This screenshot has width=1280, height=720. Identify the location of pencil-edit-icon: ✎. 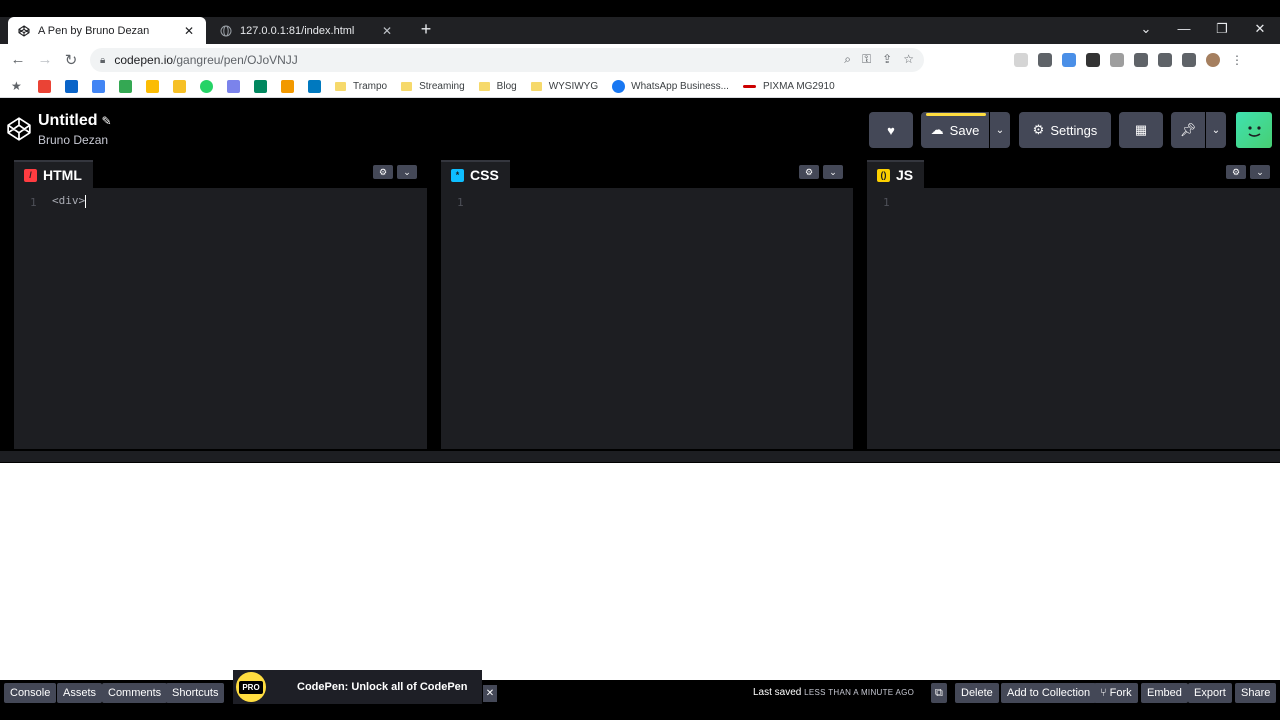
(107, 121).